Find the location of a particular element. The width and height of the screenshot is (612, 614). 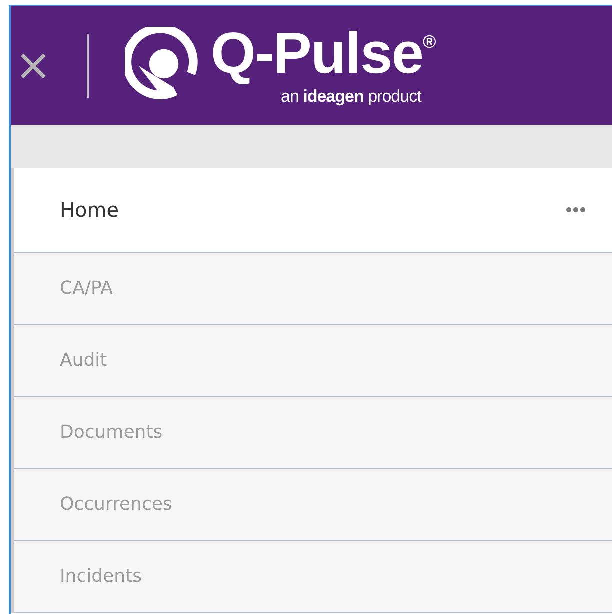

logo-tagline: an ideagen product is located at coordinates (351, 96).